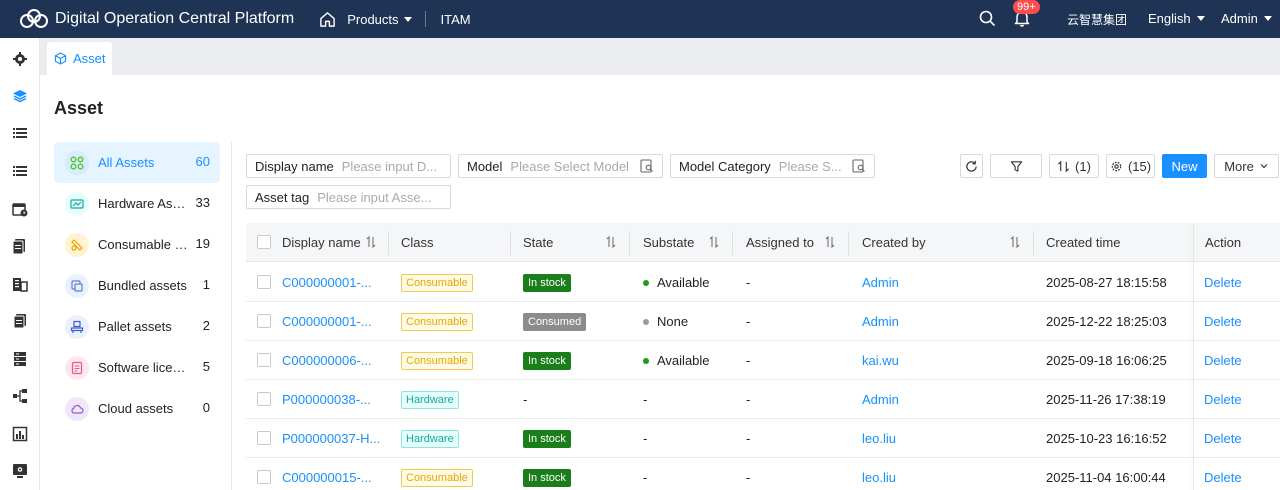  What do you see at coordinates (1246, 166) in the screenshot?
I see `more-button: More` at bounding box center [1246, 166].